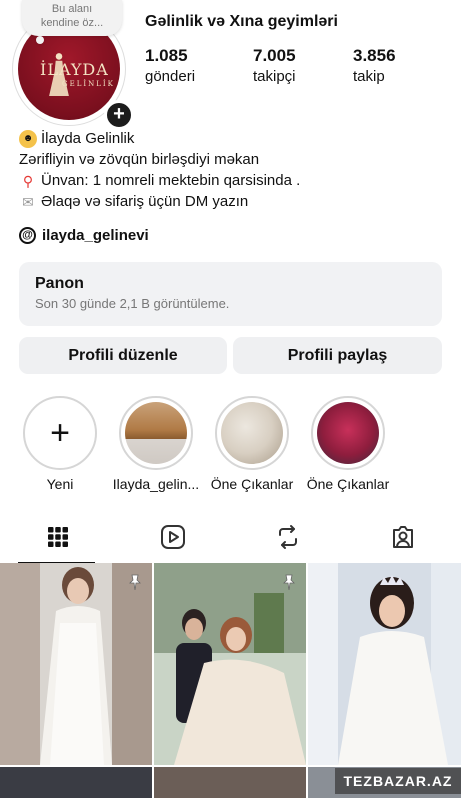 This screenshot has width=461, height=798. Describe the element at coordinates (40, 40) in the screenshot. I see `note-bubble-tail` at that location.